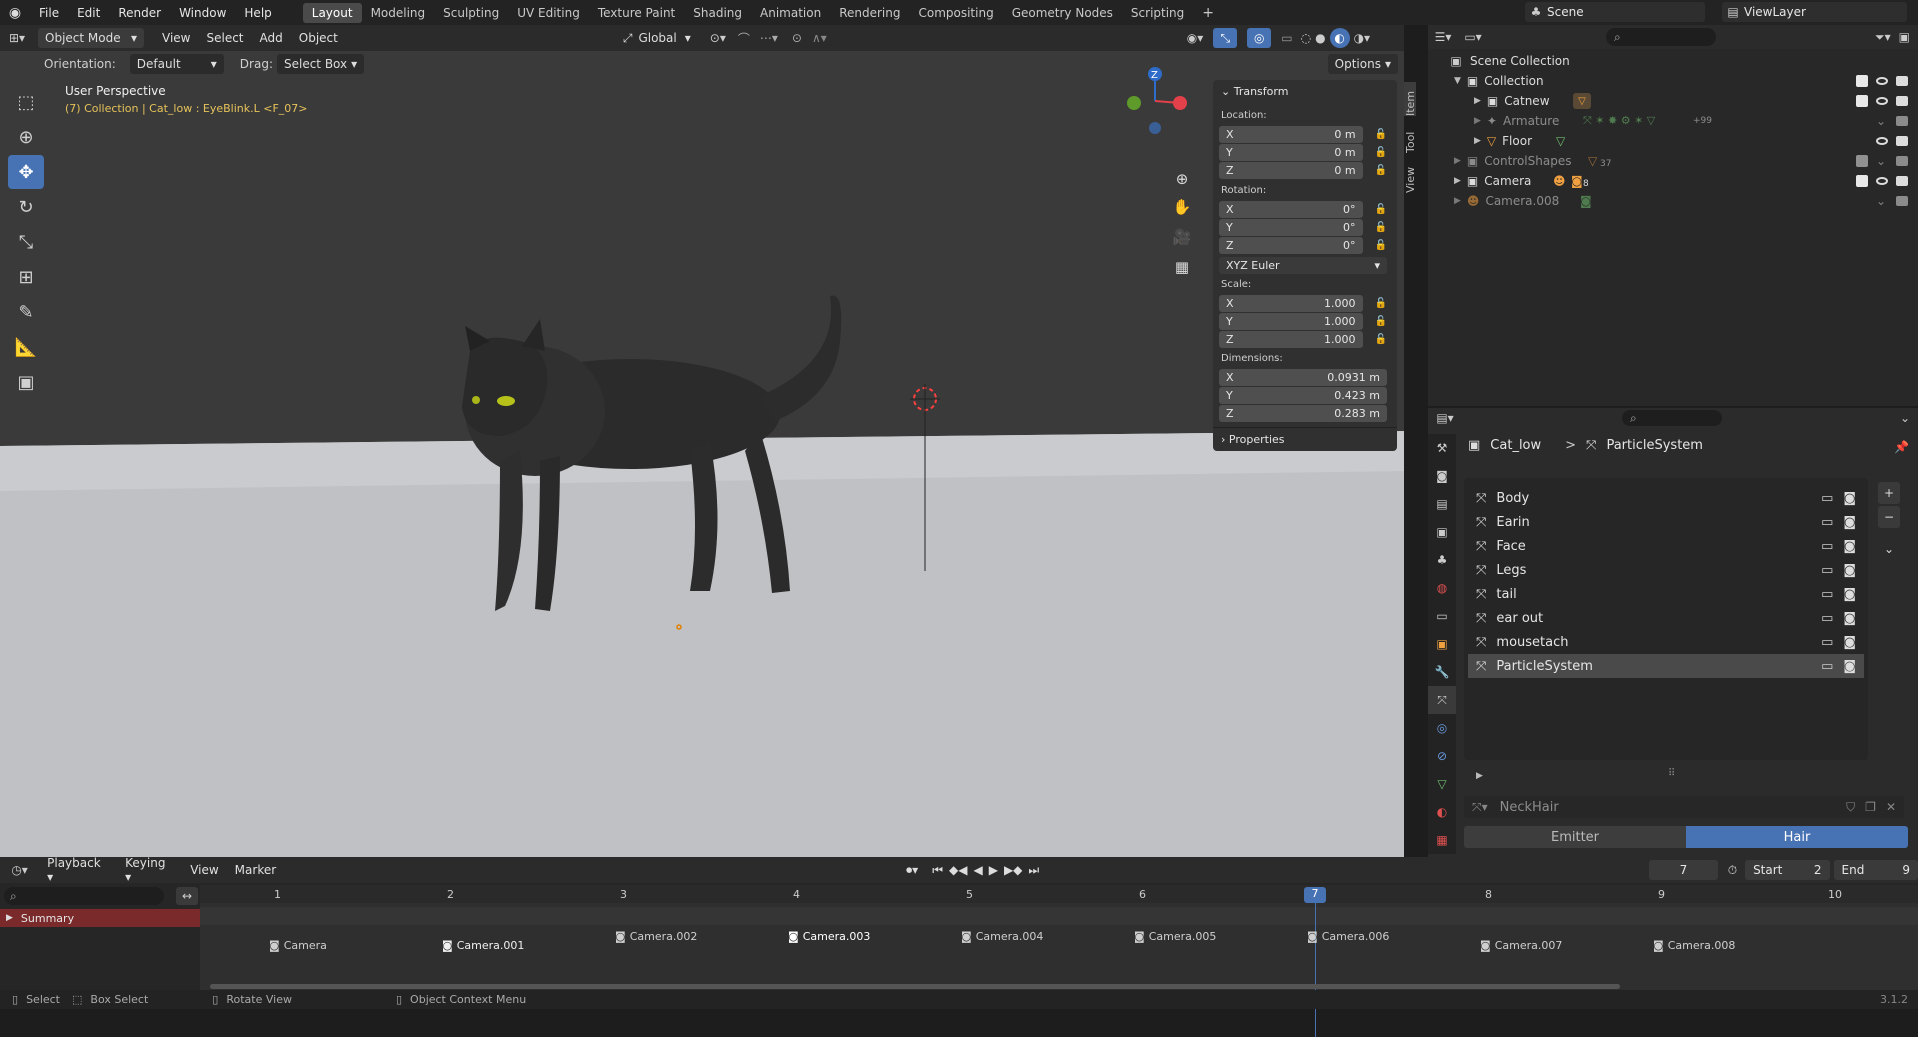  I want to click on collection-tab-icon: ▭, so click(1442, 616).